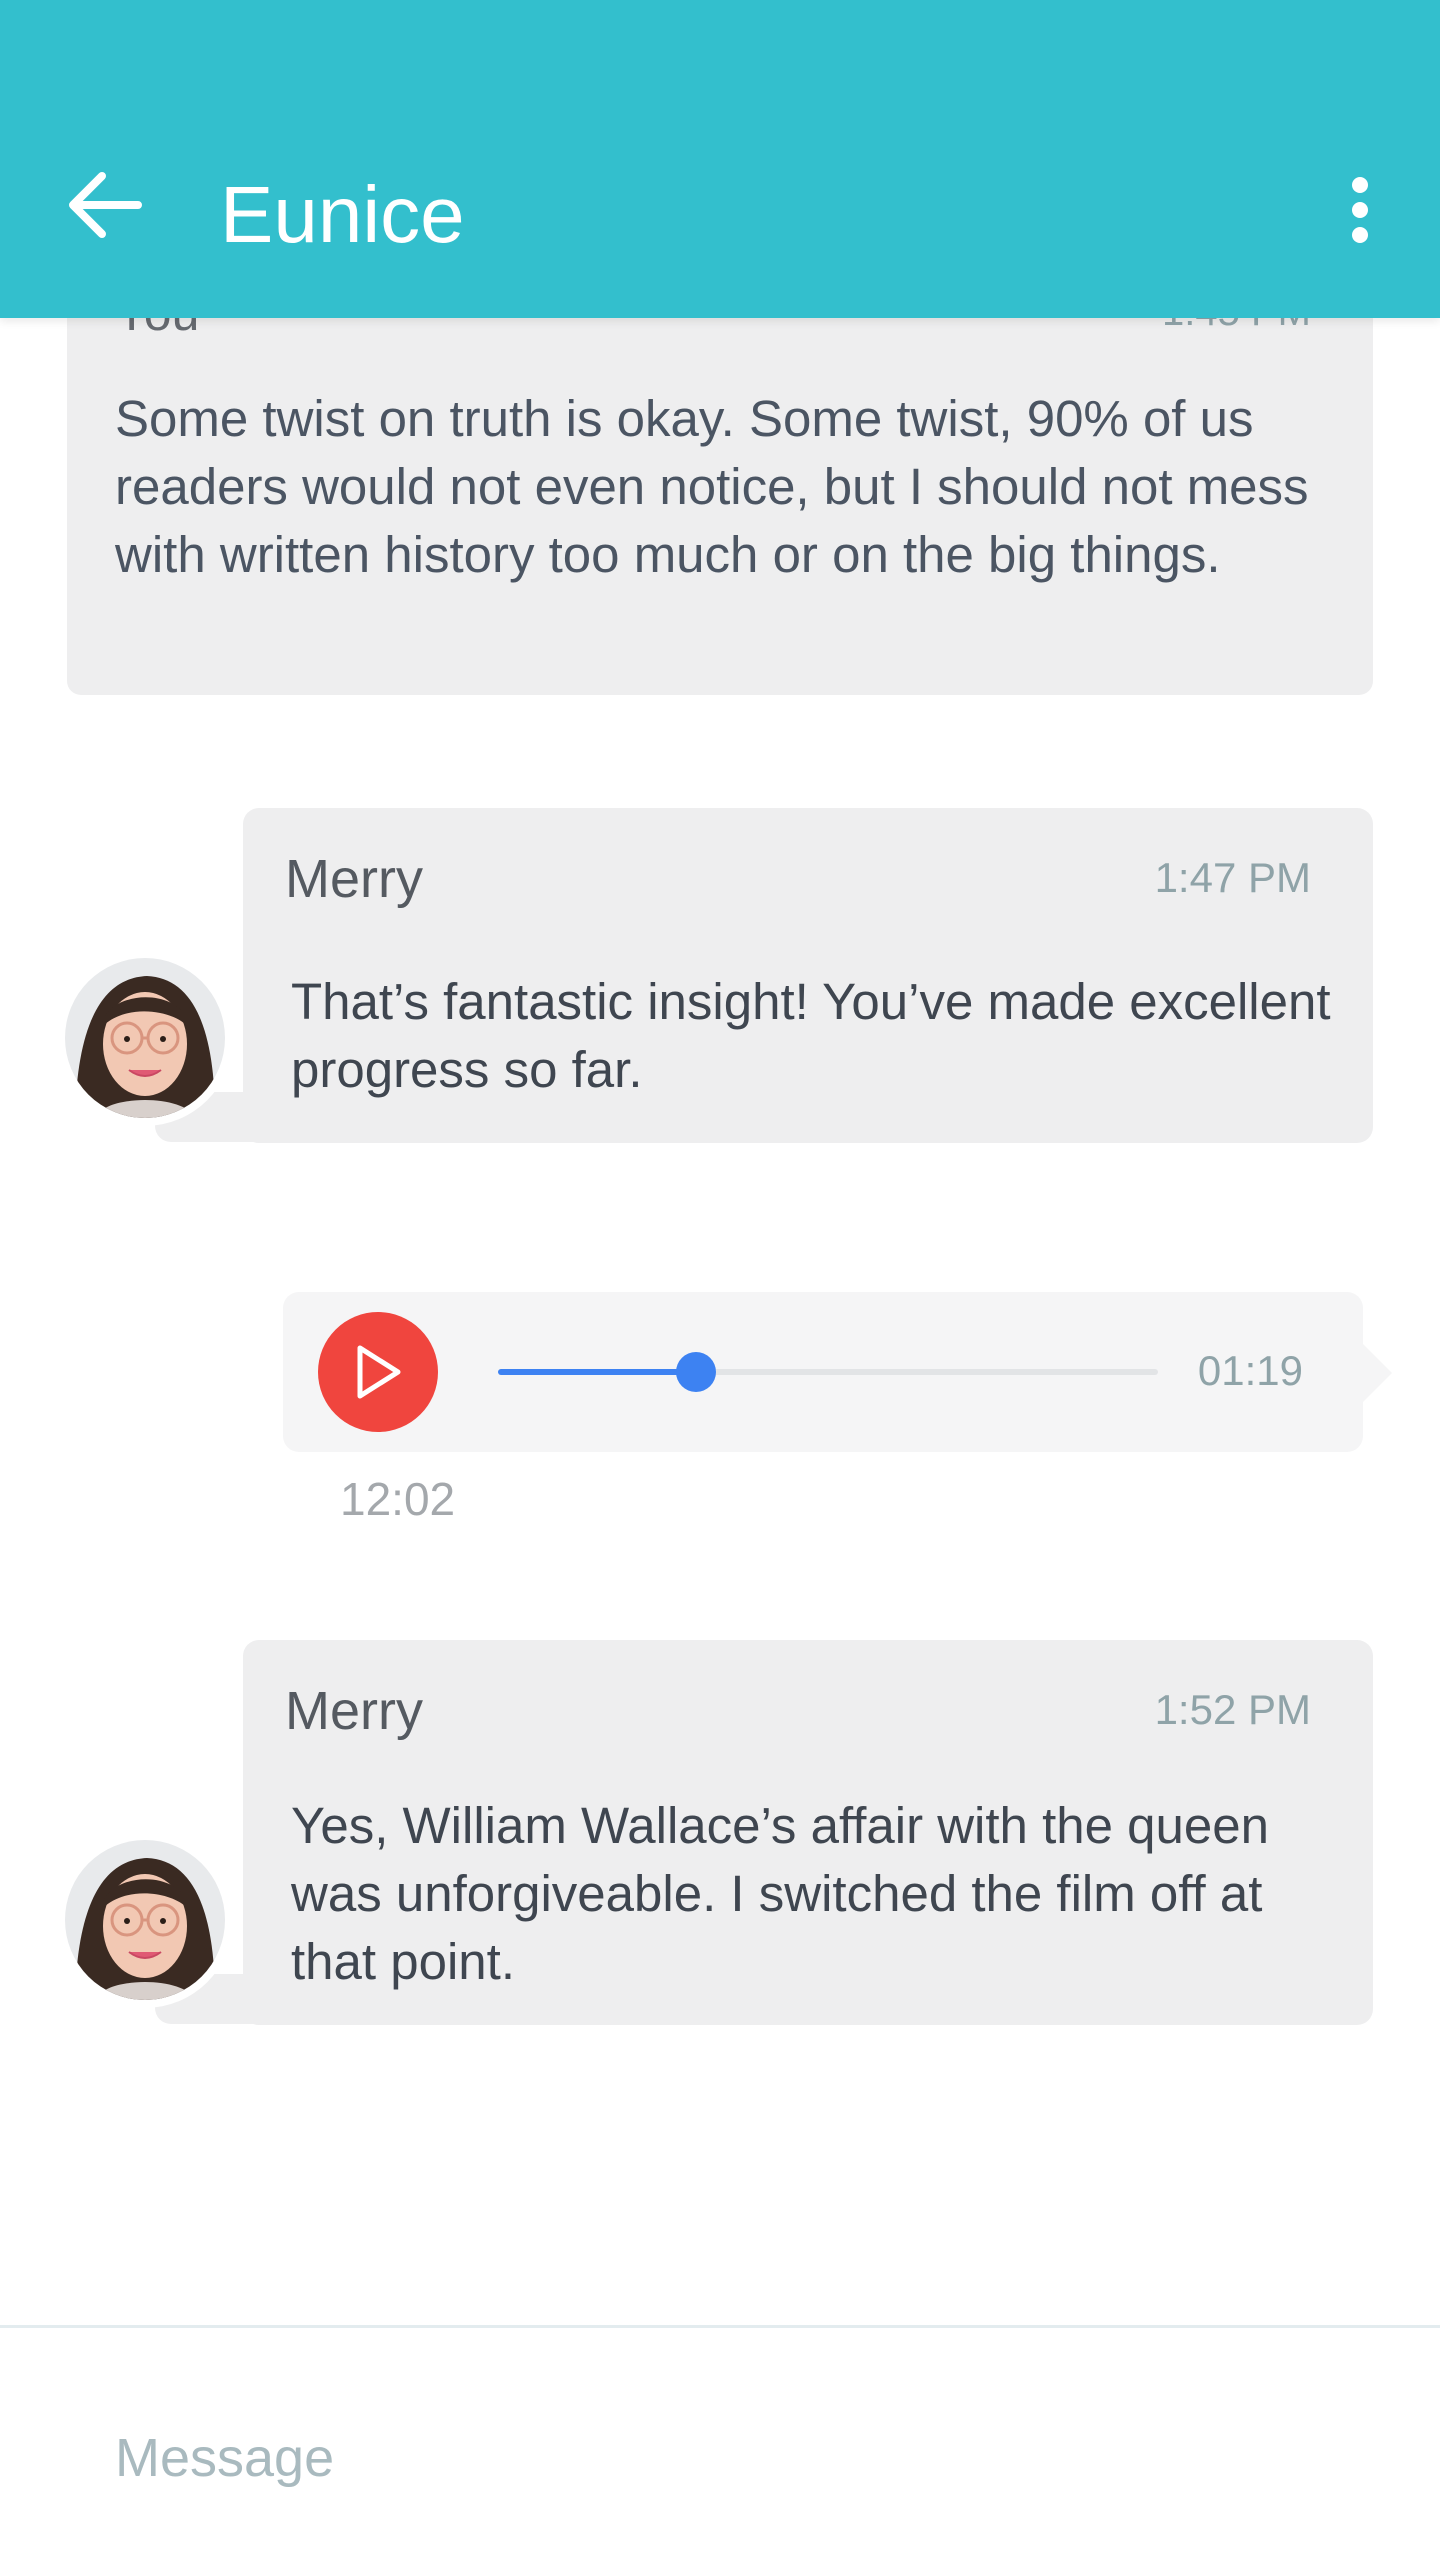  Describe the element at coordinates (1232, 877) in the screenshot. I see `message-time: 1:47 PM` at that location.